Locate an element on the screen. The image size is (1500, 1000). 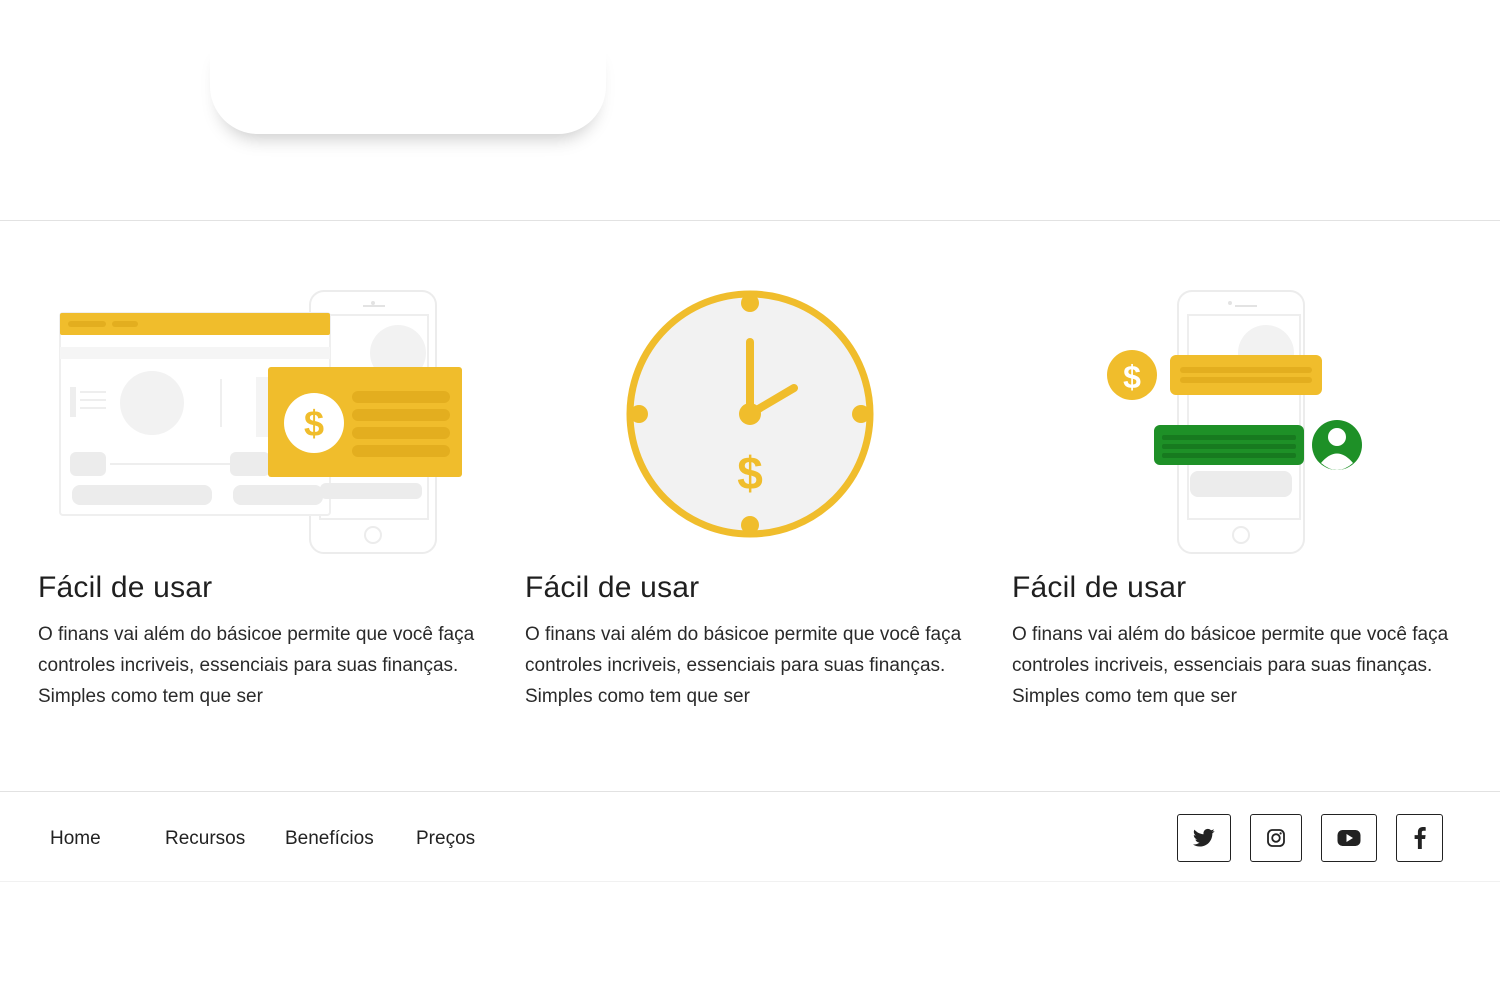
youtube-icon is located at coordinates (1349, 838).